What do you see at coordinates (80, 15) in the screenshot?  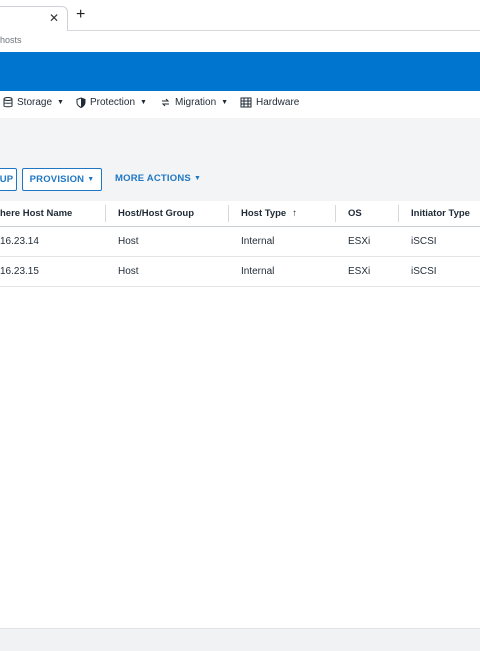 I see `plus-icon: +` at bounding box center [80, 15].